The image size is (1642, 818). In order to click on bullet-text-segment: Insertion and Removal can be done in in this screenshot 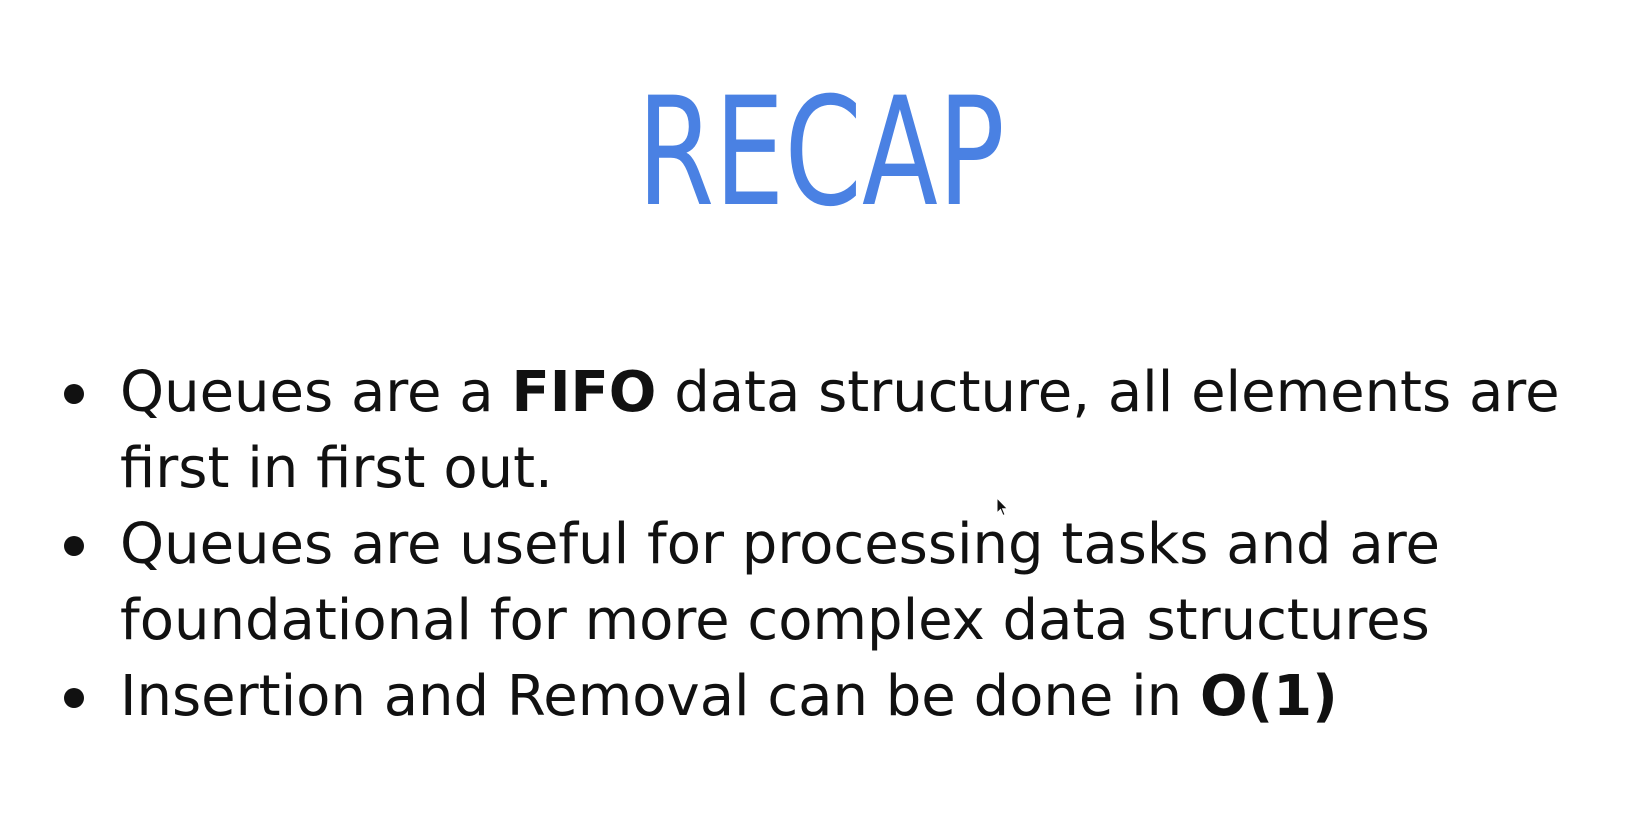, I will do `click(660, 696)`.